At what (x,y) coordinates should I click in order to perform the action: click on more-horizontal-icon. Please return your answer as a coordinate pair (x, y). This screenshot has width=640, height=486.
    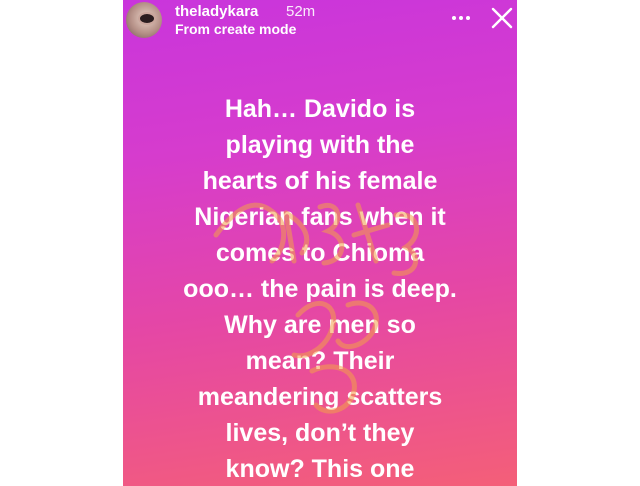
    Looking at the image, I should click on (461, 18).